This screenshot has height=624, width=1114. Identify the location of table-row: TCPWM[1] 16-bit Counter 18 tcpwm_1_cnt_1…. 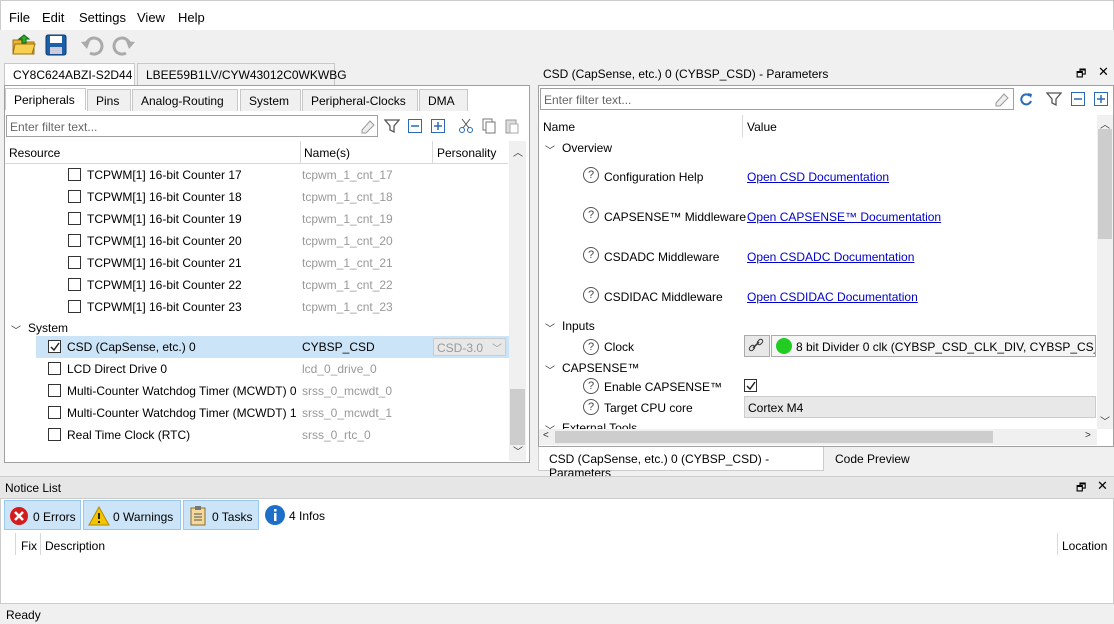
(255, 197).